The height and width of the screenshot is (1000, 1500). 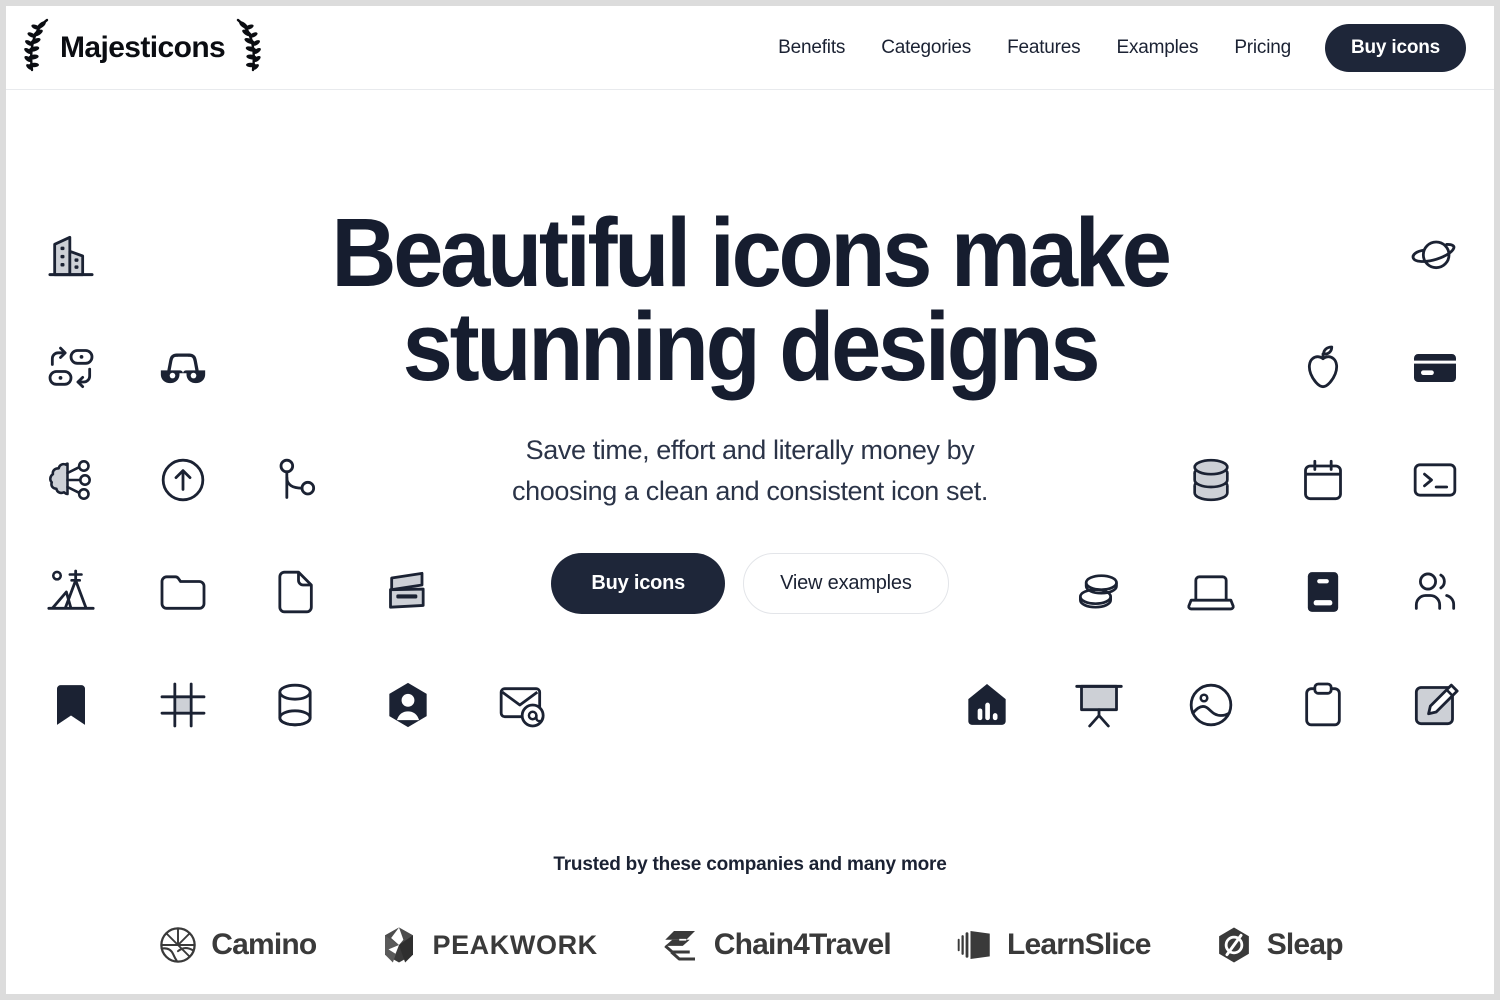 What do you see at coordinates (638, 584) in the screenshot?
I see `hero-buy-icons-button: Buy icons` at bounding box center [638, 584].